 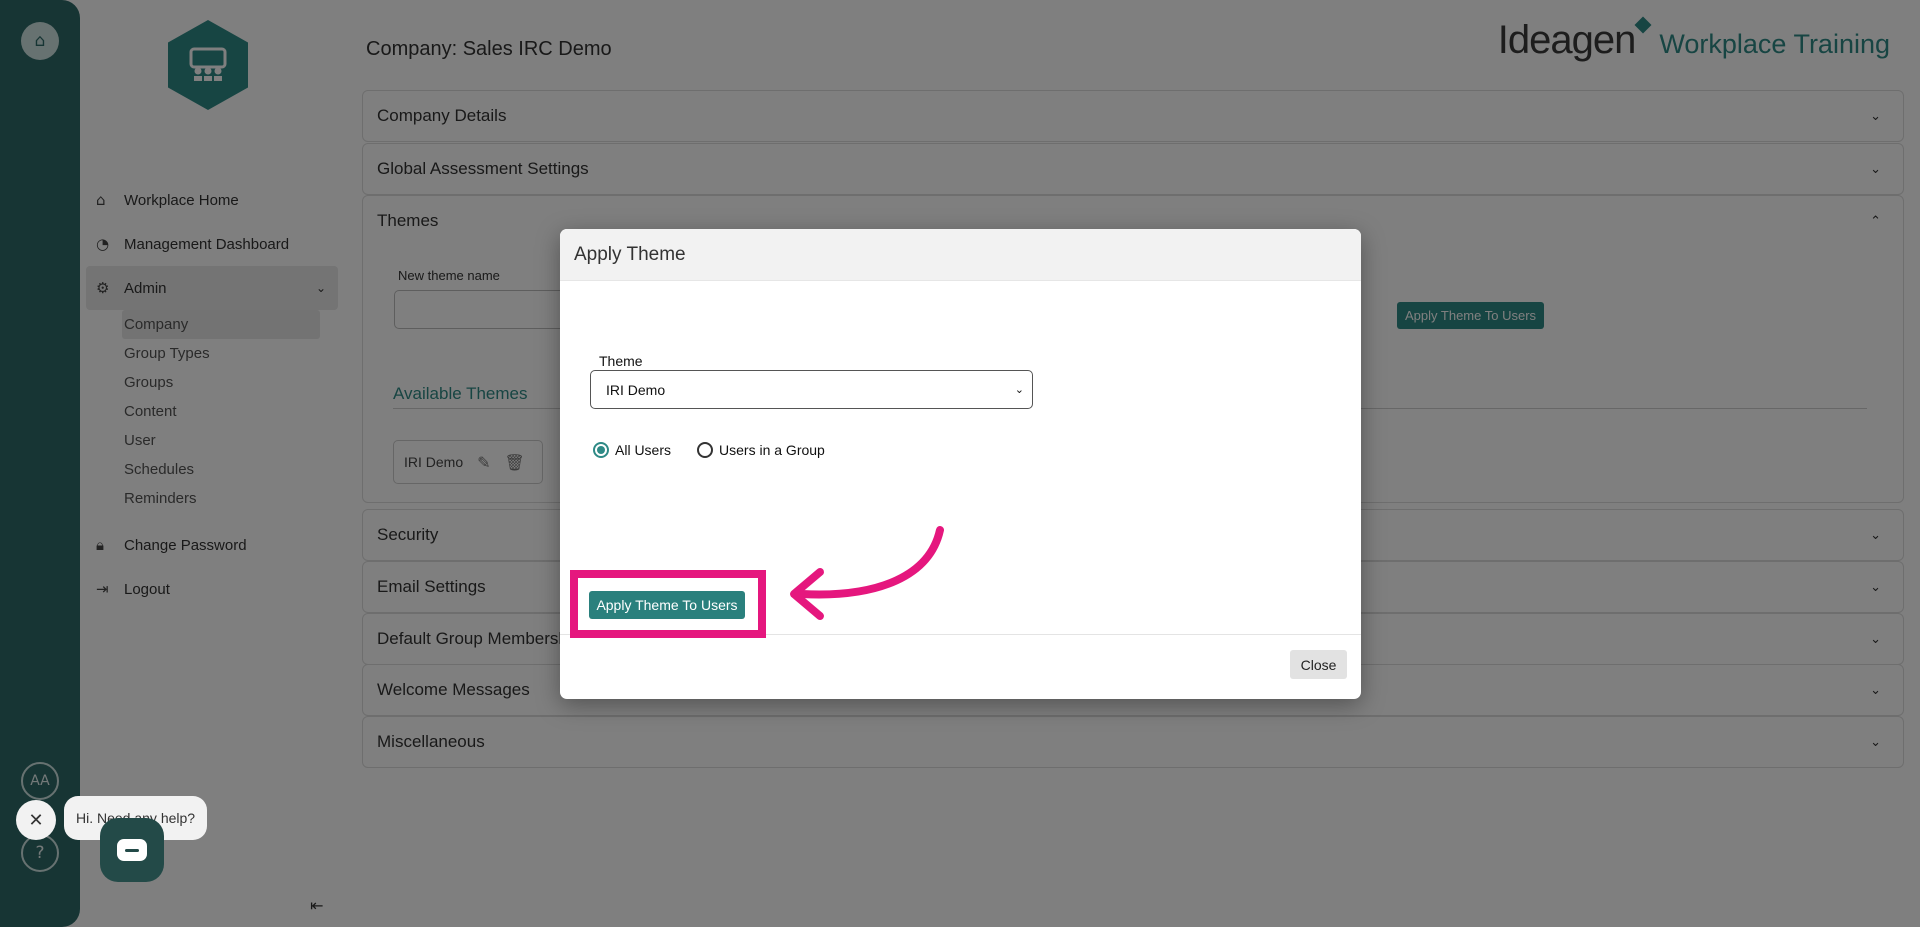 I want to click on chevron-down-icon: ⌄, so click(x=1019, y=389).